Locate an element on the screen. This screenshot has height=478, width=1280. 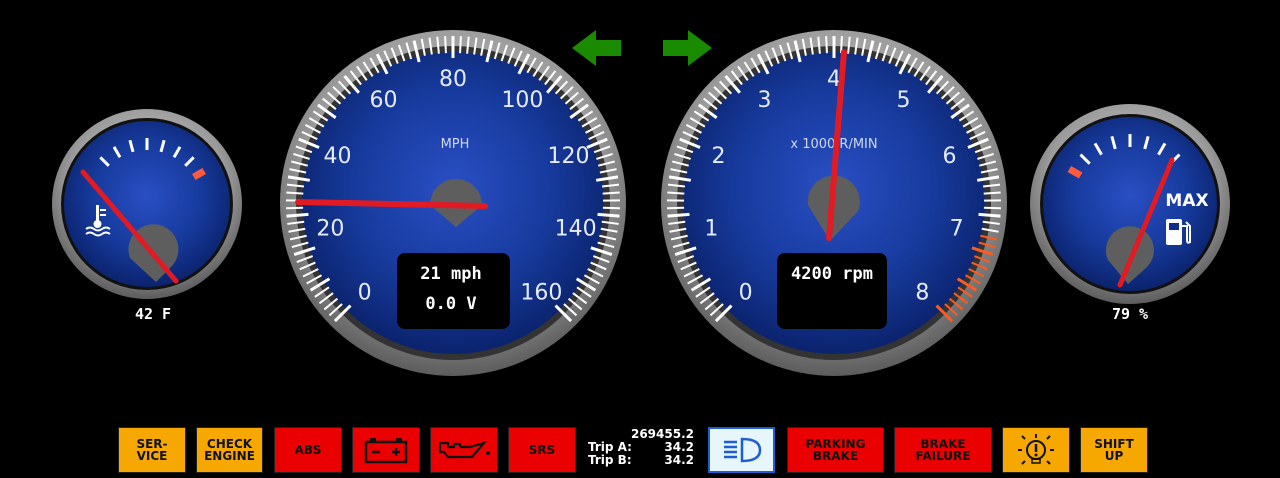
oil-can-icon is located at coordinates (464, 449).